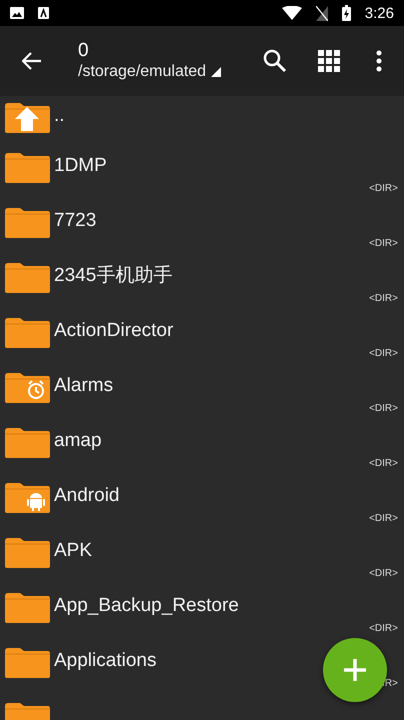 This screenshot has height=720, width=404. What do you see at coordinates (78, 441) in the screenshot?
I see `file-name: amap` at bounding box center [78, 441].